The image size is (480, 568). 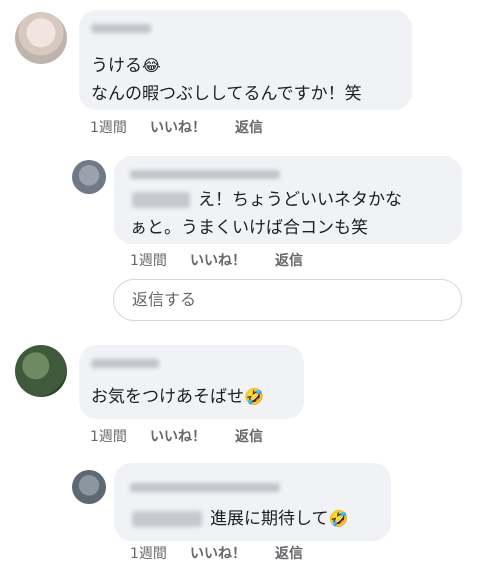 I want to click on comment-text-line: お気をつけあそばせ🤣, so click(x=177, y=397).